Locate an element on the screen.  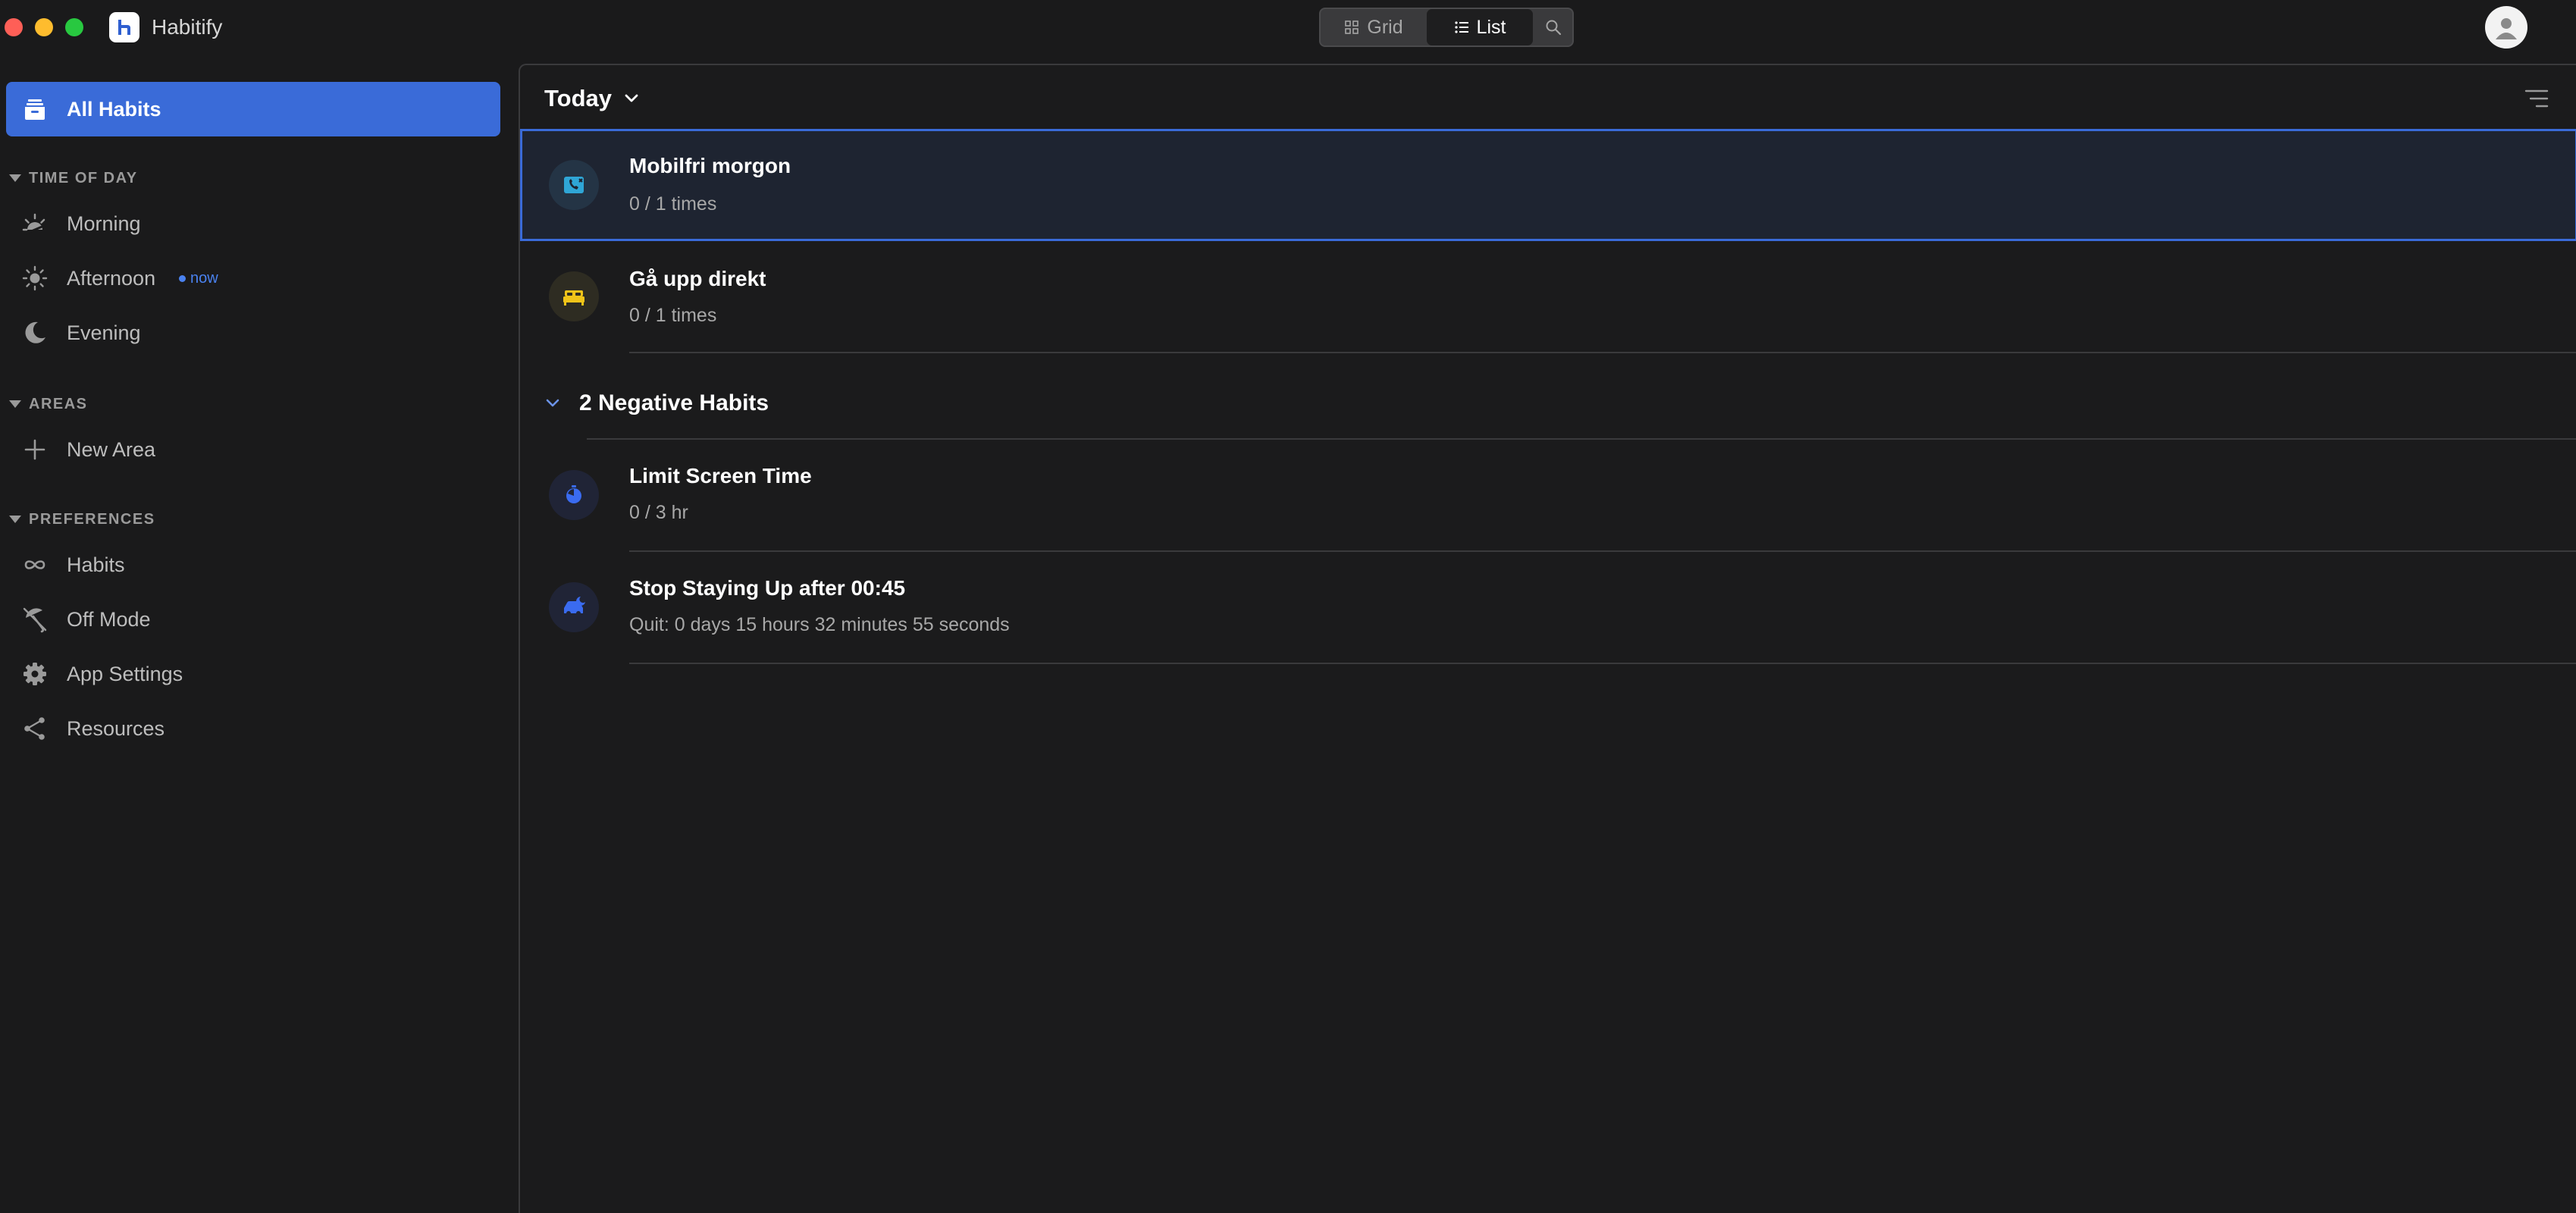
list-view-button: List is located at coordinates (1480, 27).